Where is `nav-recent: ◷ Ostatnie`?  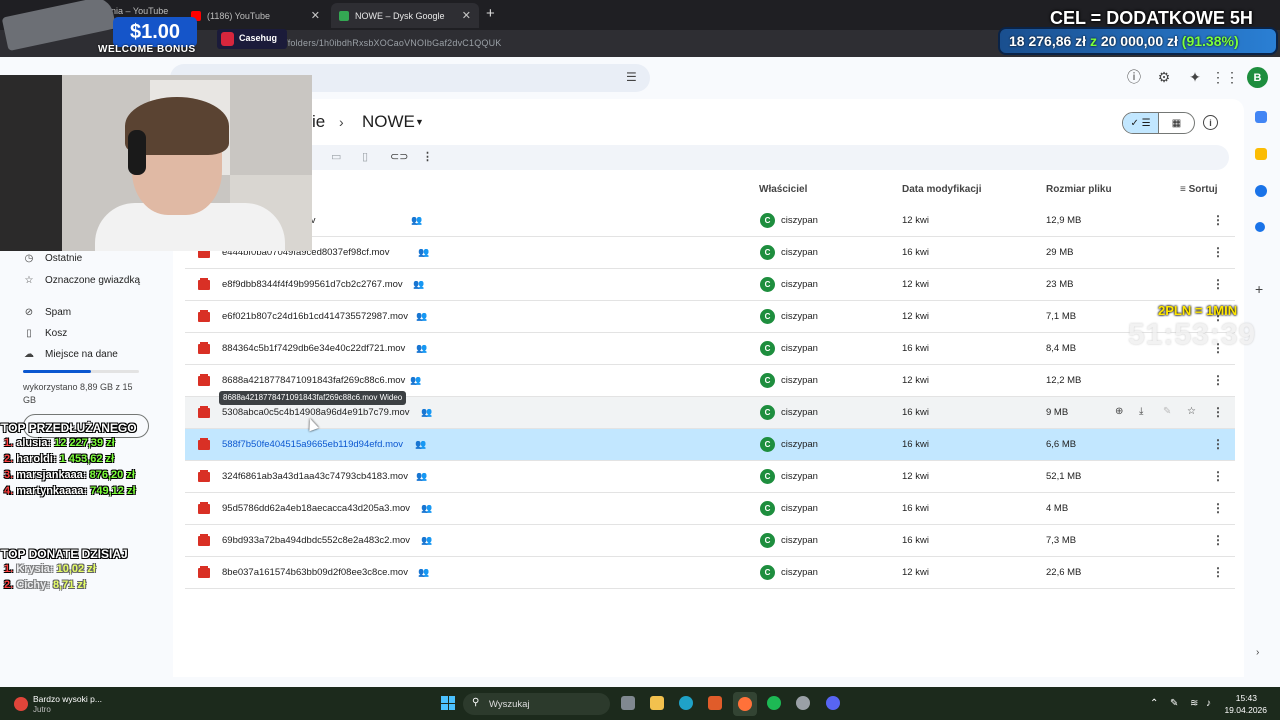 nav-recent: ◷ Ostatnie is located at coordinates (53, 258).